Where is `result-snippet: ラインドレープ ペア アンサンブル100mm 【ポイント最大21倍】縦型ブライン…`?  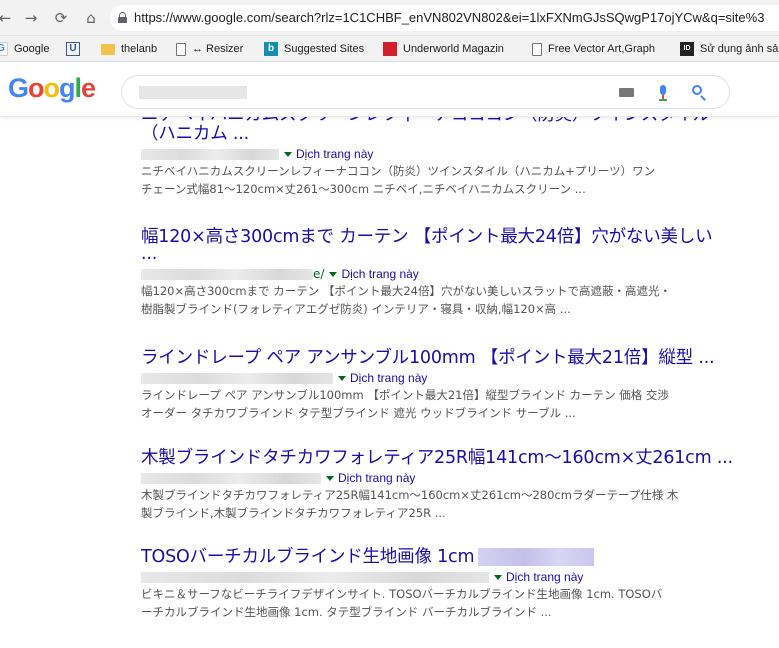 result-snippet: ラインドレープ ペア アンサンブル100mm 【ポイント最大21倍】縦型ブライン… is located at coordinates (405, 395).